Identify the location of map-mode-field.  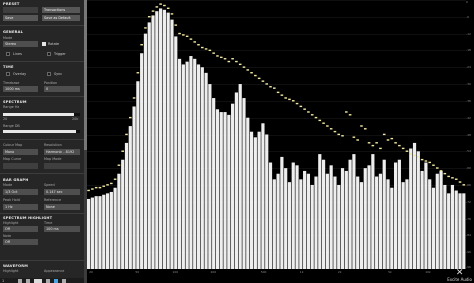
(62, 166).